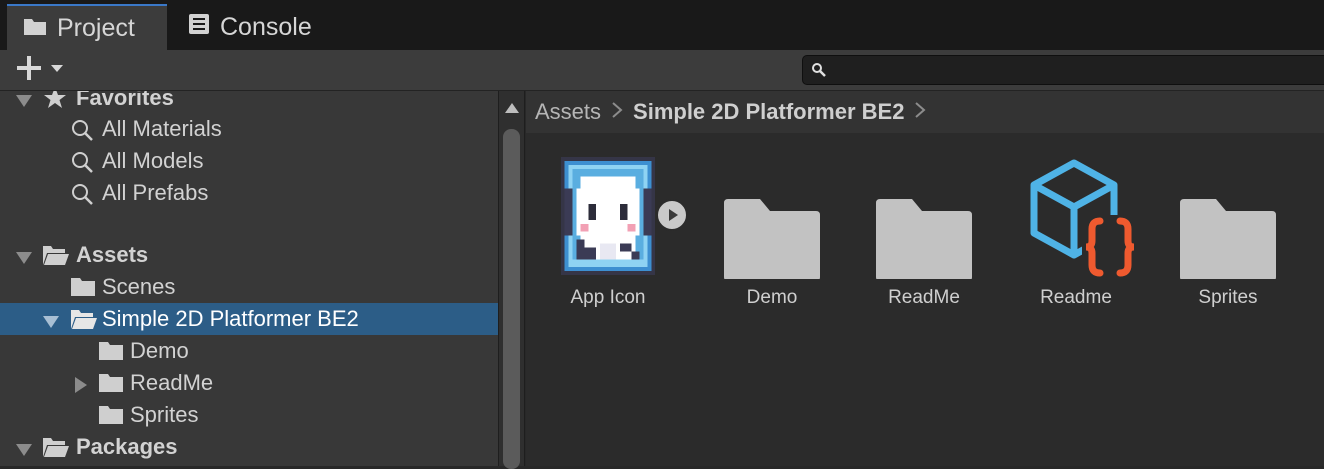  I want to click on tree-item-assets: Assets, so click(249, 255).